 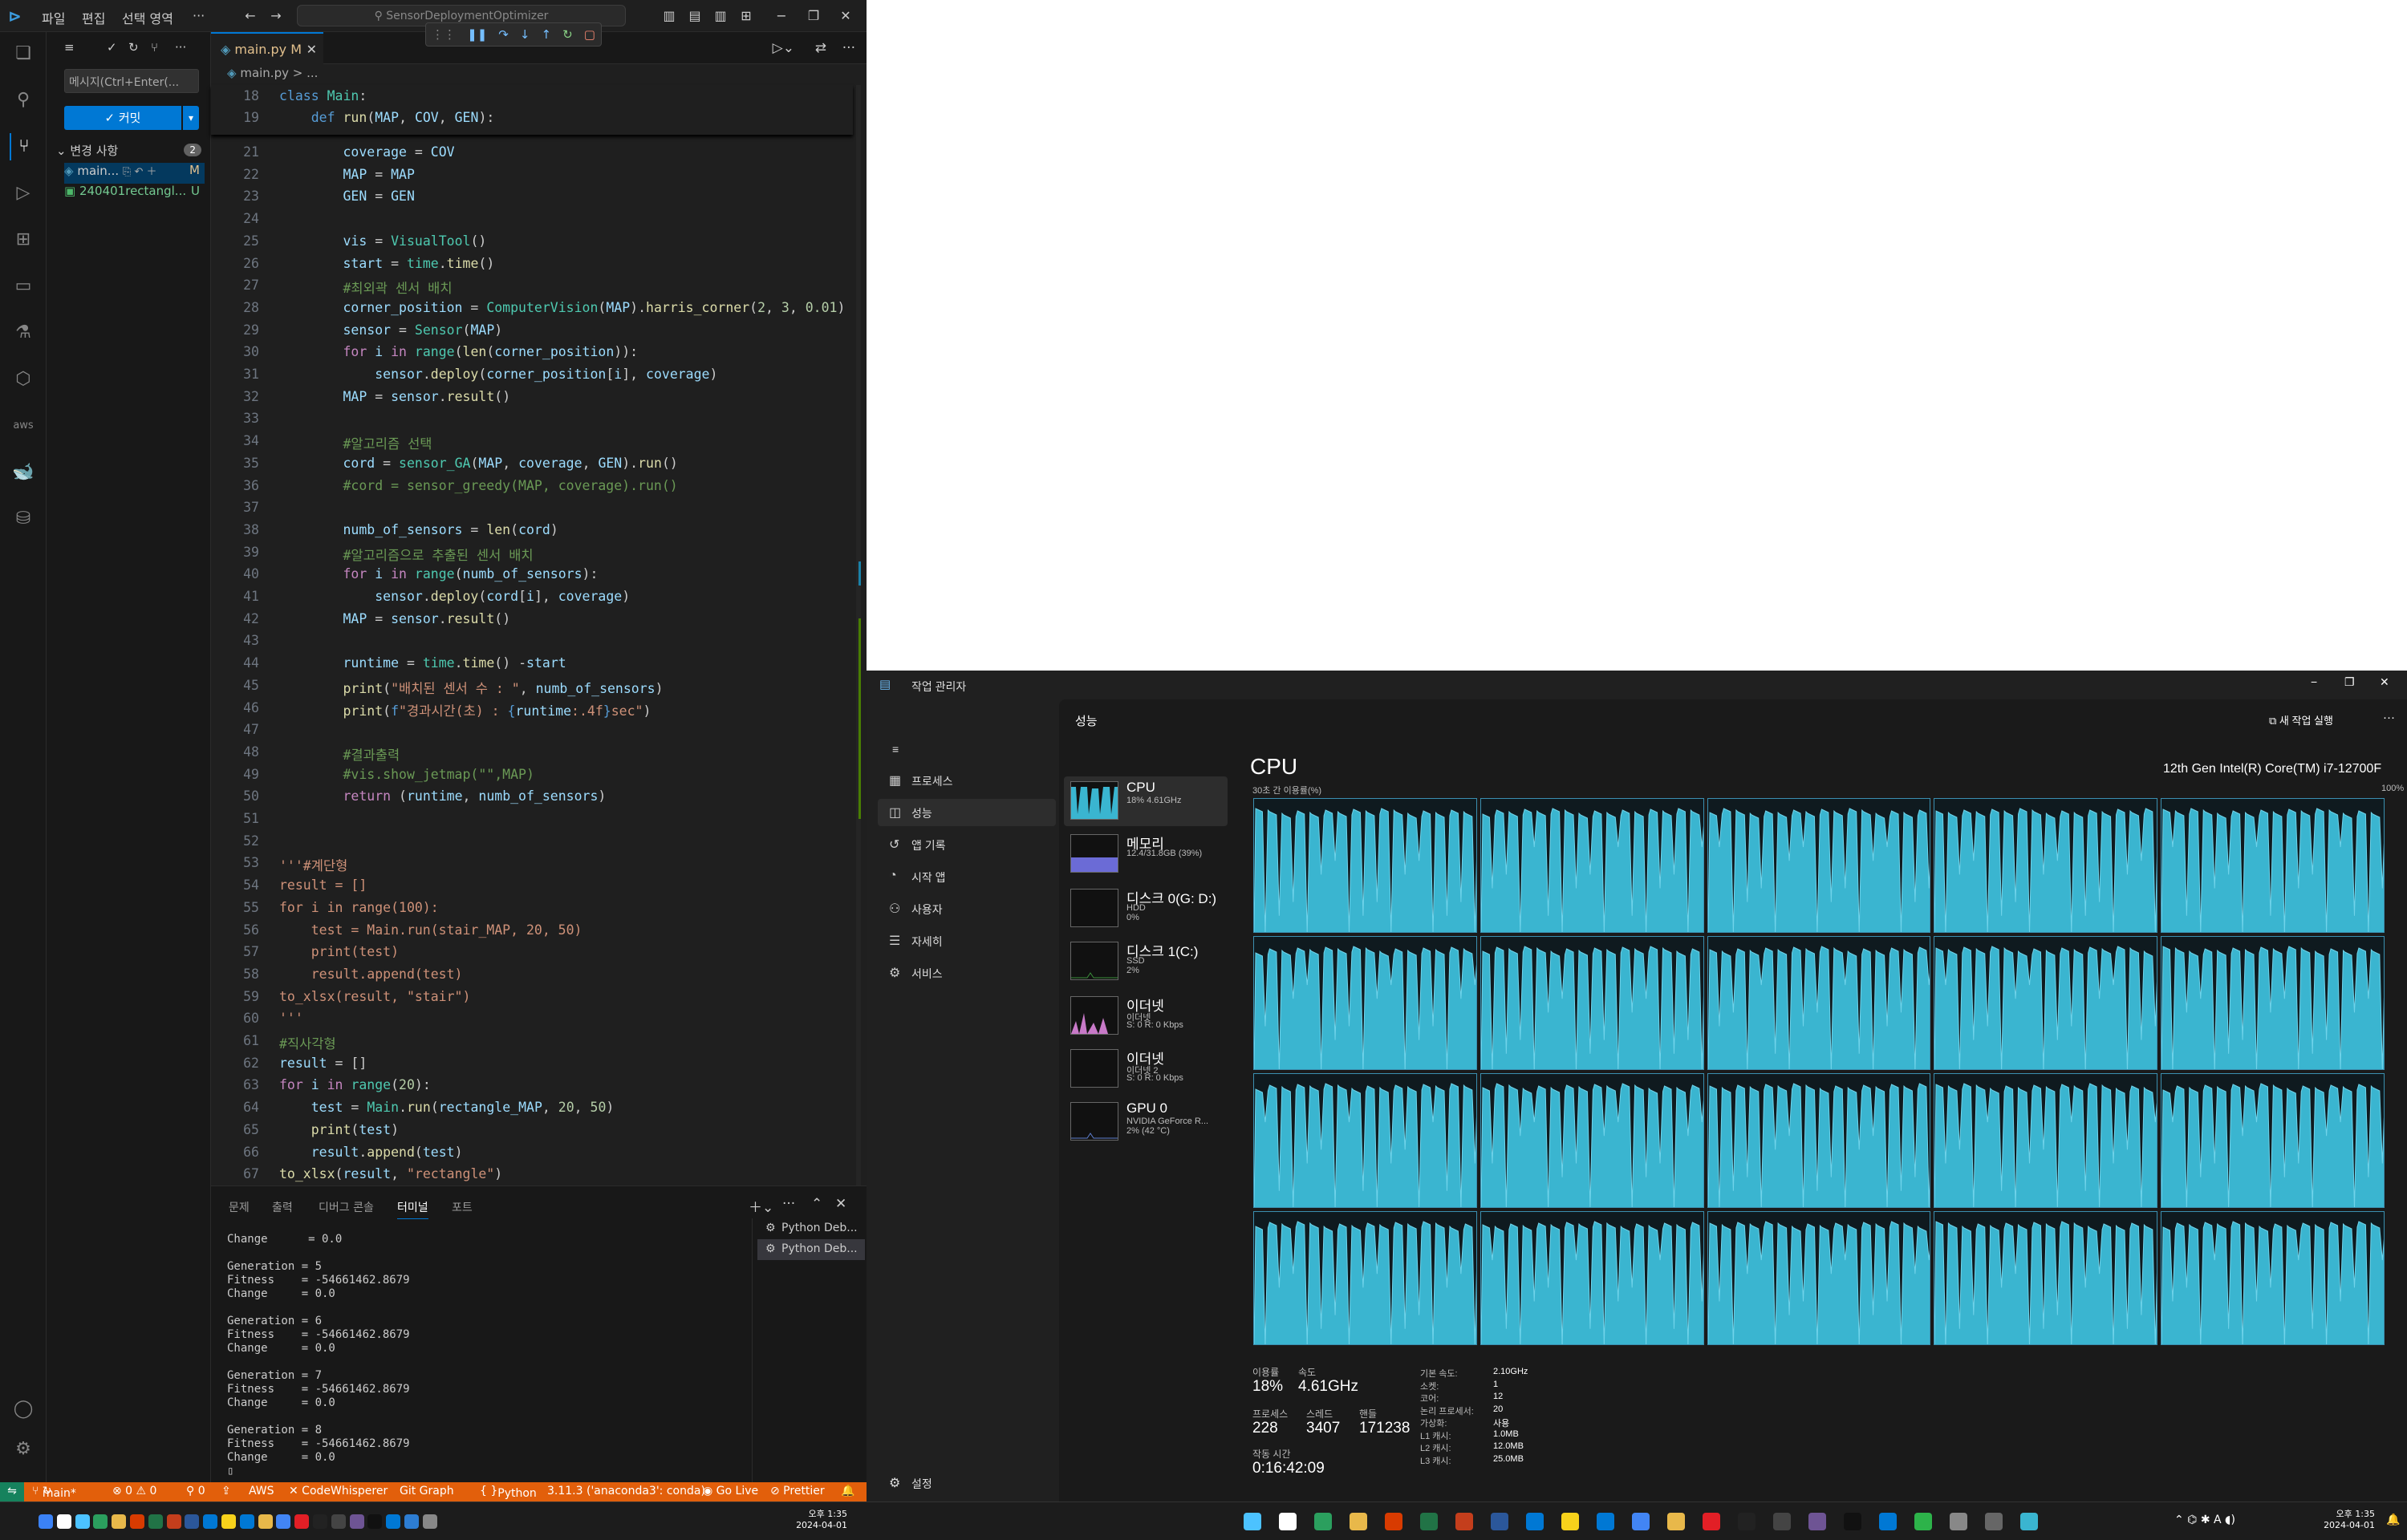 I want to click on notifications-bell-icon: 🔔, so click(x=848, y=1491).